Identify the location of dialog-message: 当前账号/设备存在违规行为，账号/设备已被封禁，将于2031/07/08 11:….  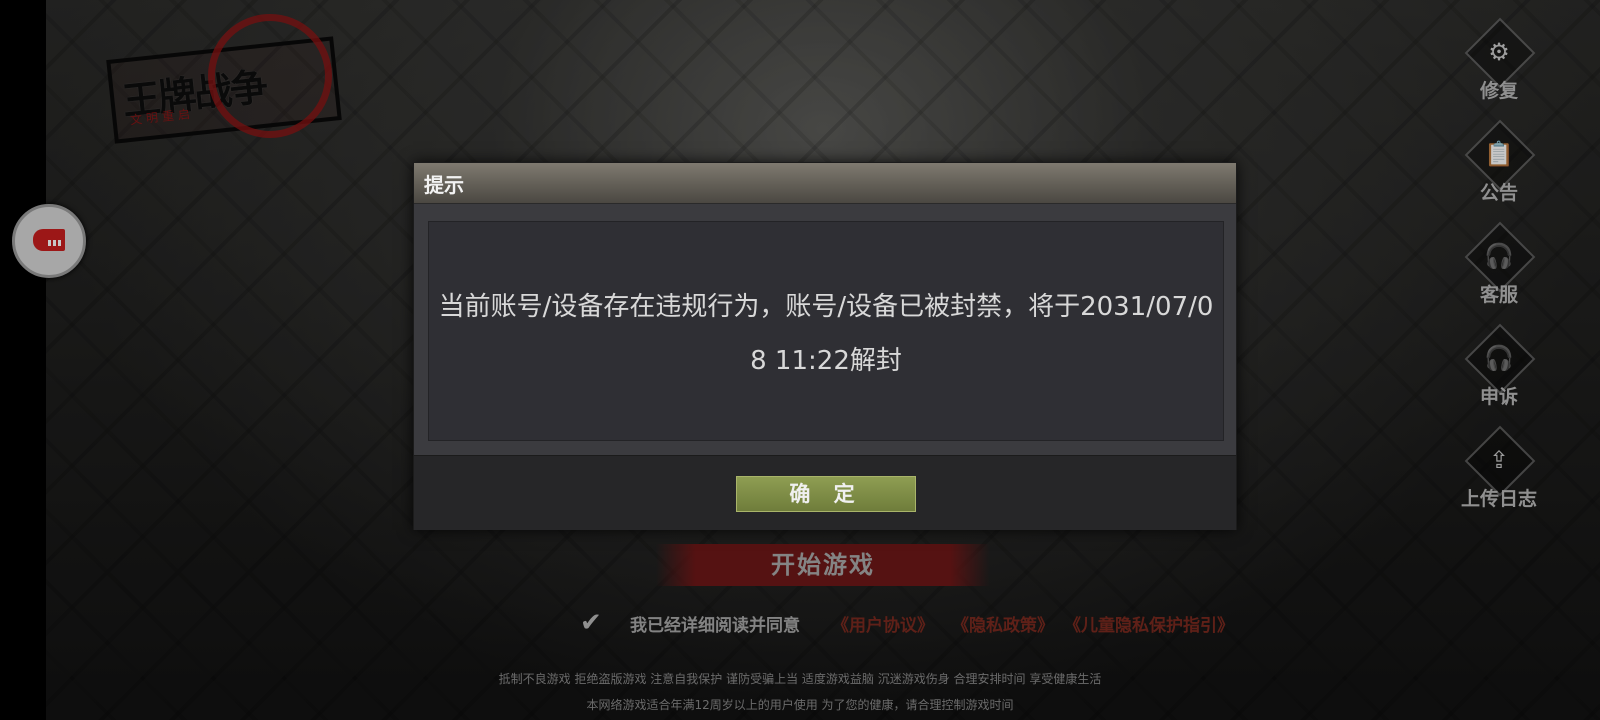
(826, 334).